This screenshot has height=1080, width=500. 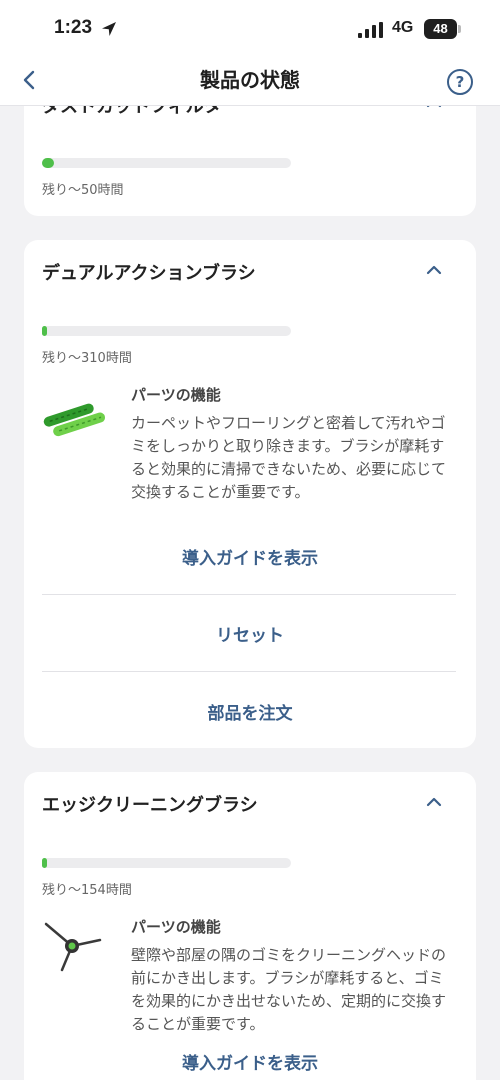 I want to click on page-title: 製品の状態, so click(x=250, y=80).